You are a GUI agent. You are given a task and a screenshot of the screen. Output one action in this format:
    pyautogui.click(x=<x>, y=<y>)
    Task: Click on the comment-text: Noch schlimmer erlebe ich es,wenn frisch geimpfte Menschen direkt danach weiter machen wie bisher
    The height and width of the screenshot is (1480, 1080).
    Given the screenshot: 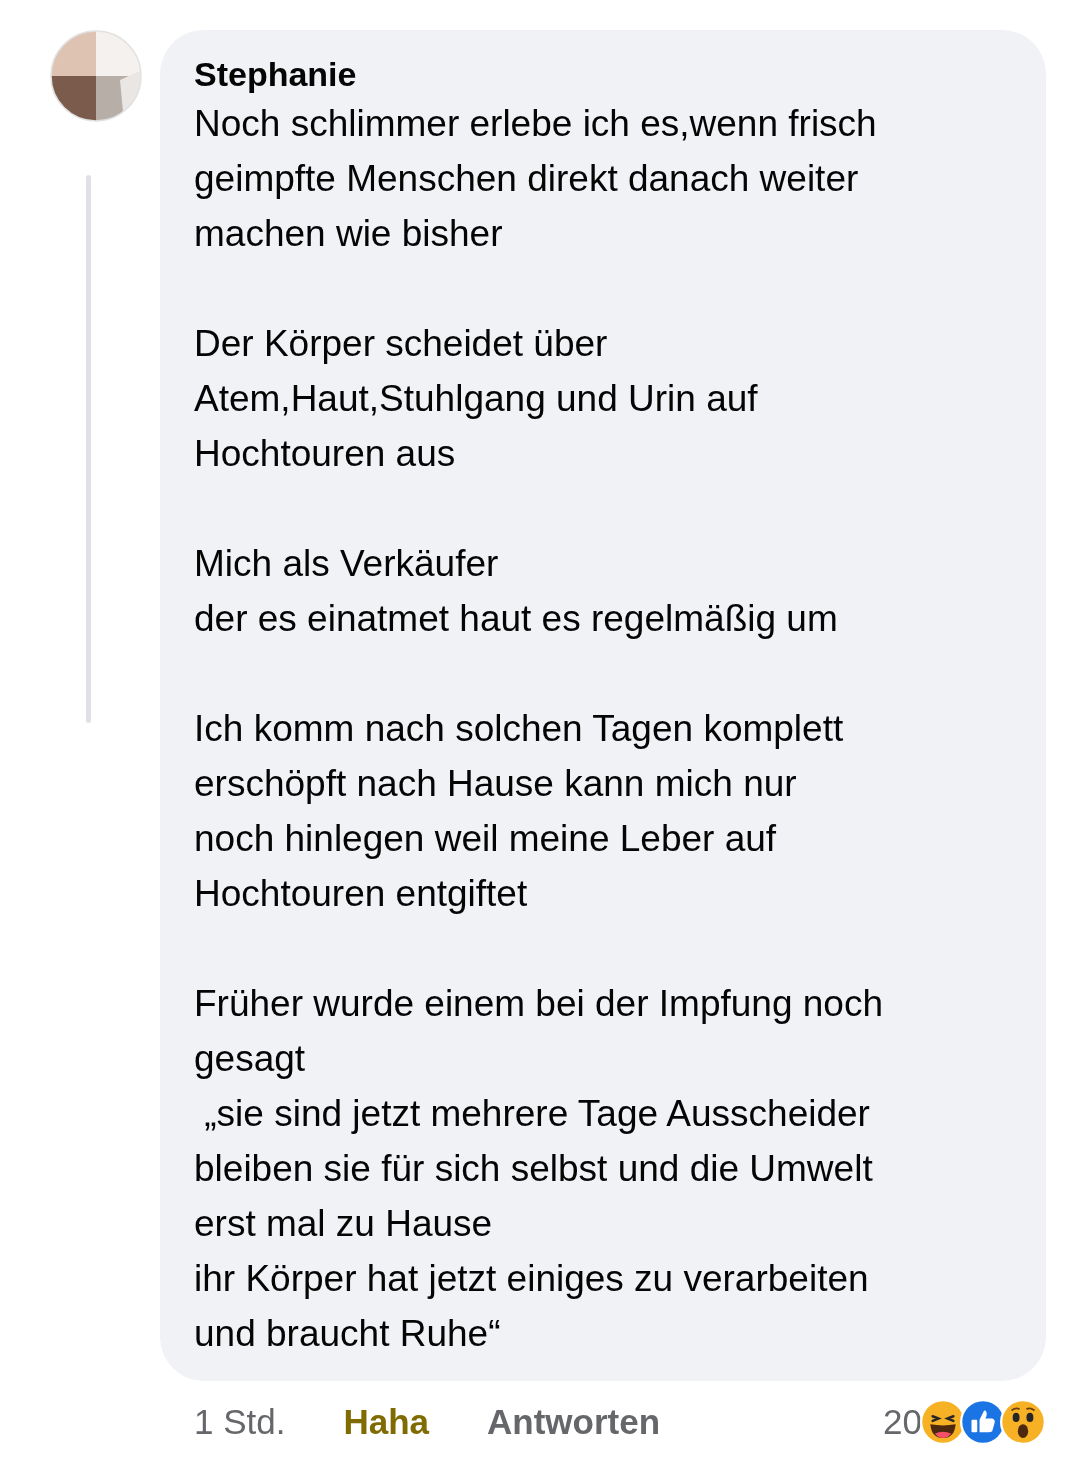 What is the action you would take?
    pyautogui.click(x=536, y=179)
    